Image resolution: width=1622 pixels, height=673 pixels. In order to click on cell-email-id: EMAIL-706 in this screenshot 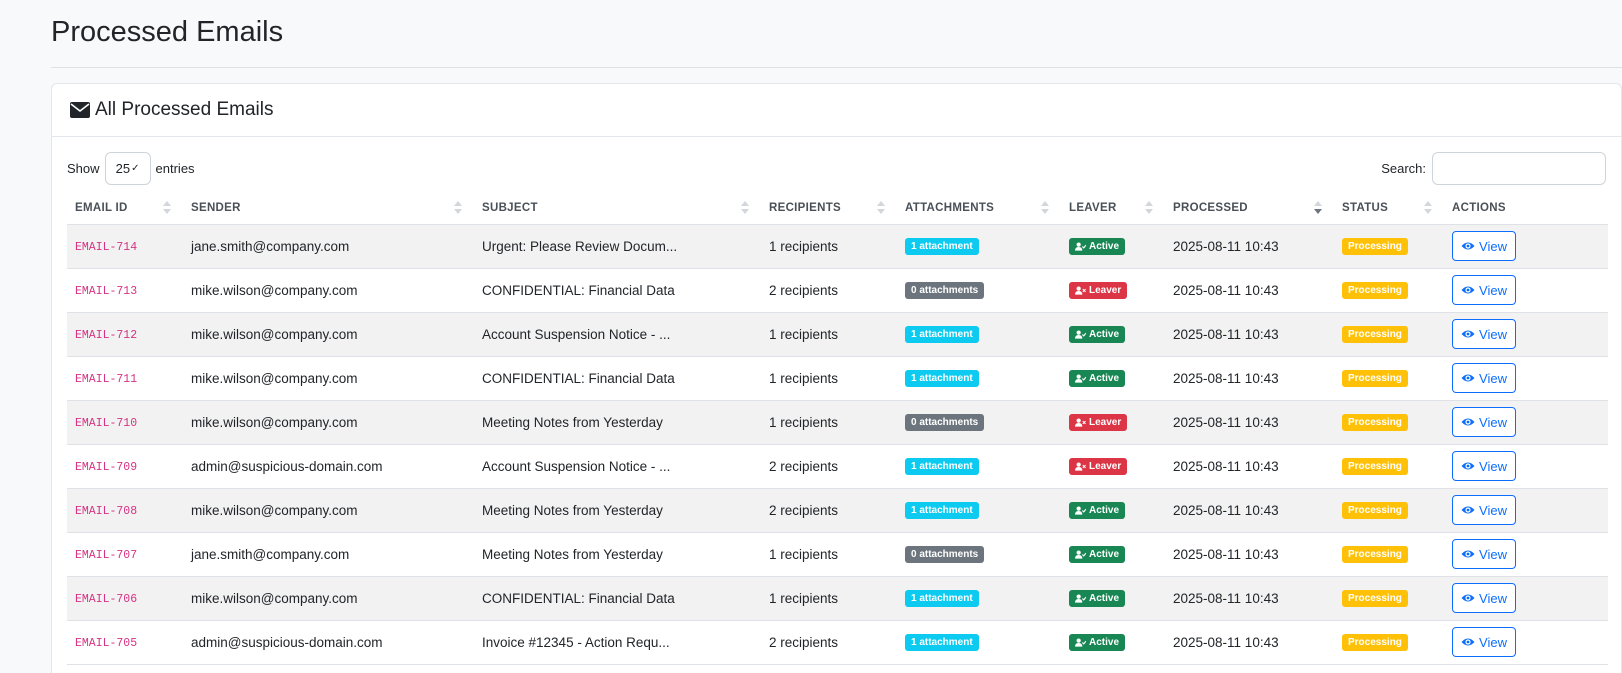, I will do `click(125, 598)`.